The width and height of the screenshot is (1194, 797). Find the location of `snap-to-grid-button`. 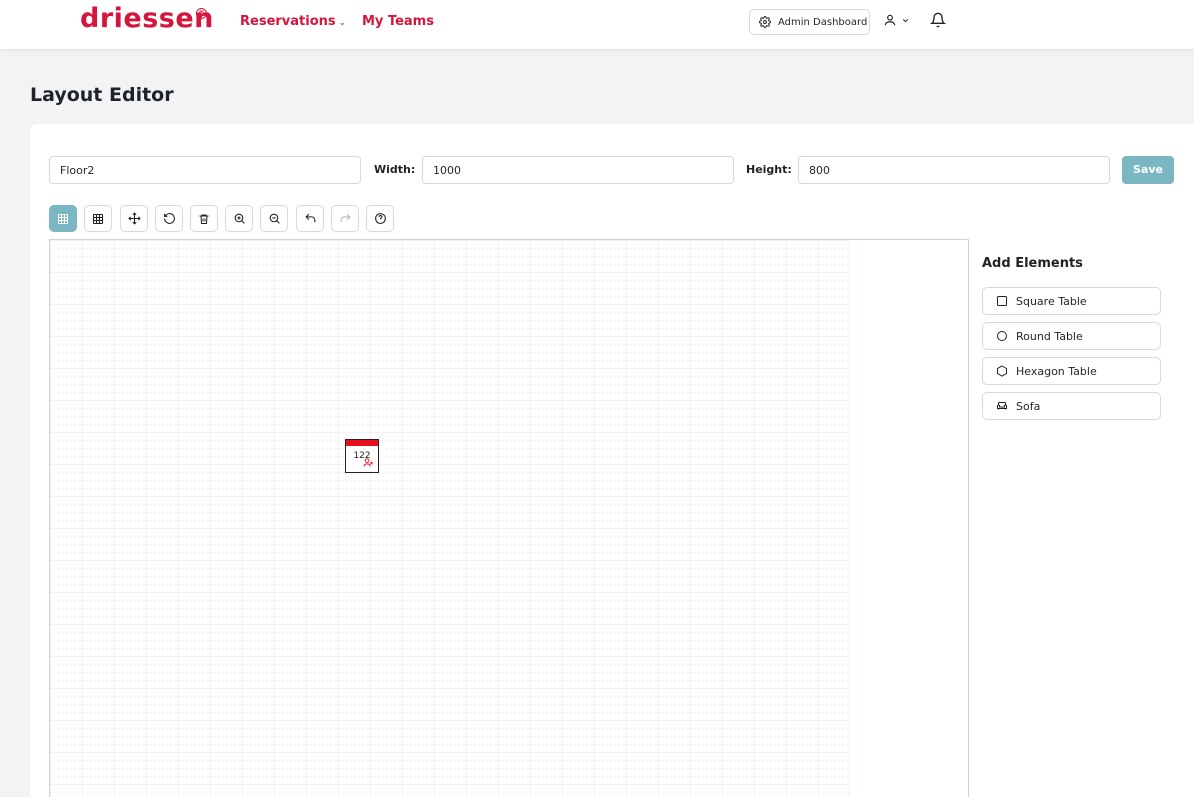

snap-to-grid-button is located at coordinates (98, 218).